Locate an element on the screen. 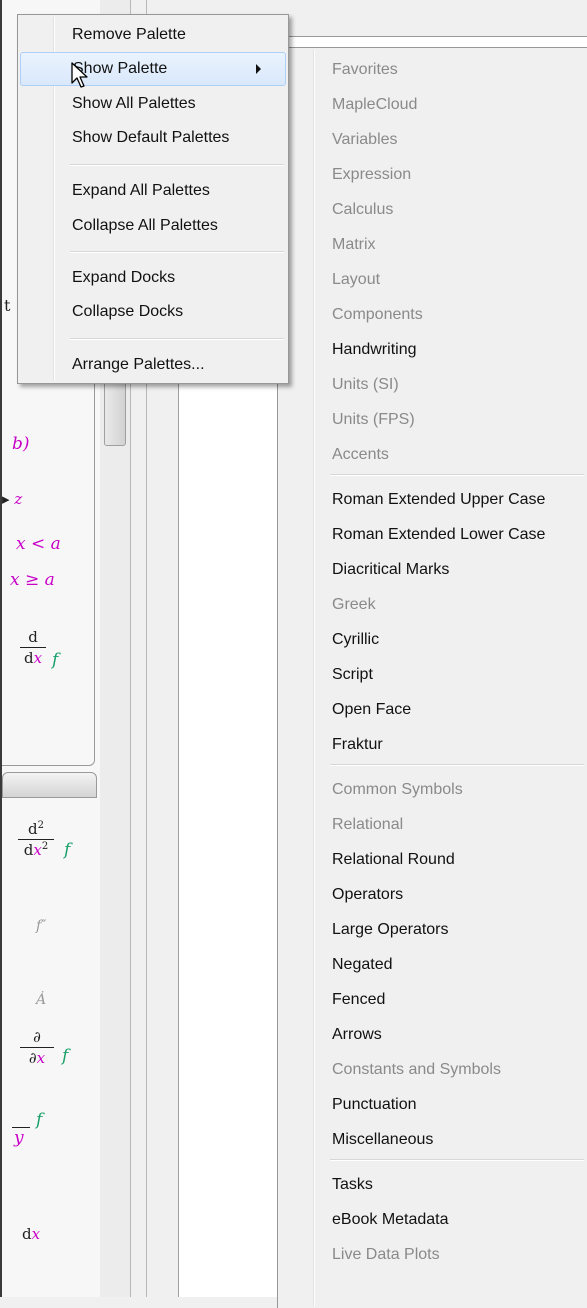 Image resolution: width=587 pixels, height=1308 pixels. submenu-arrow-icon is located at coordinates (258, 69).